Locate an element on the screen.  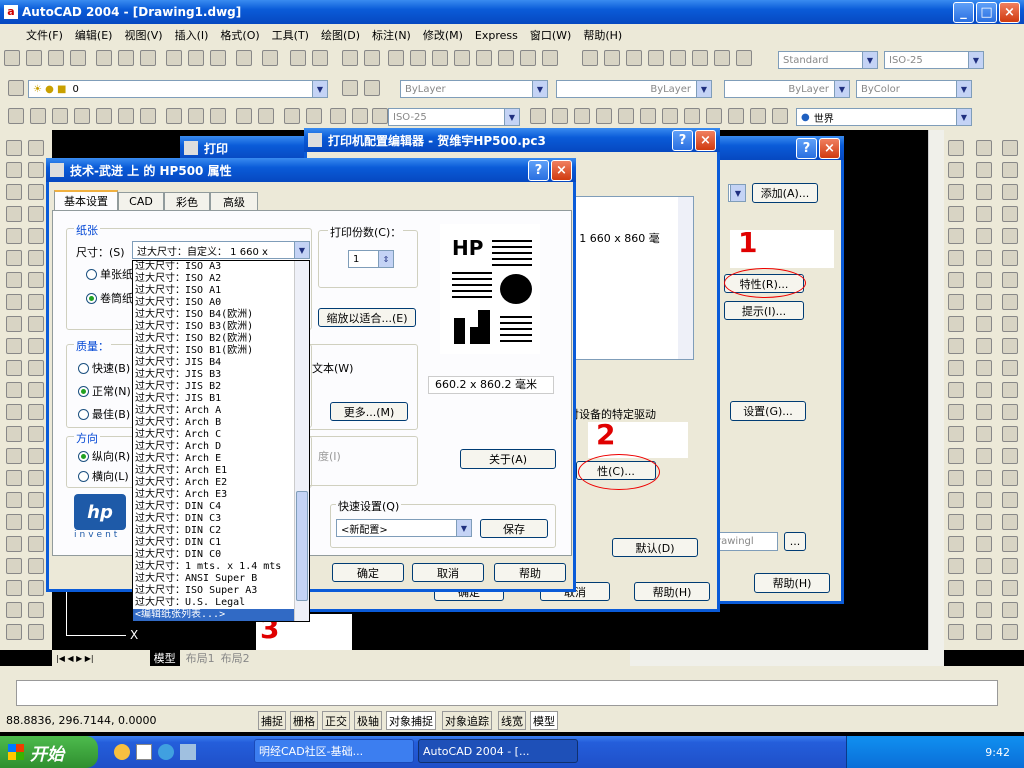
osnap-button: 对象捕捉 is located at coordinates (411, 720).